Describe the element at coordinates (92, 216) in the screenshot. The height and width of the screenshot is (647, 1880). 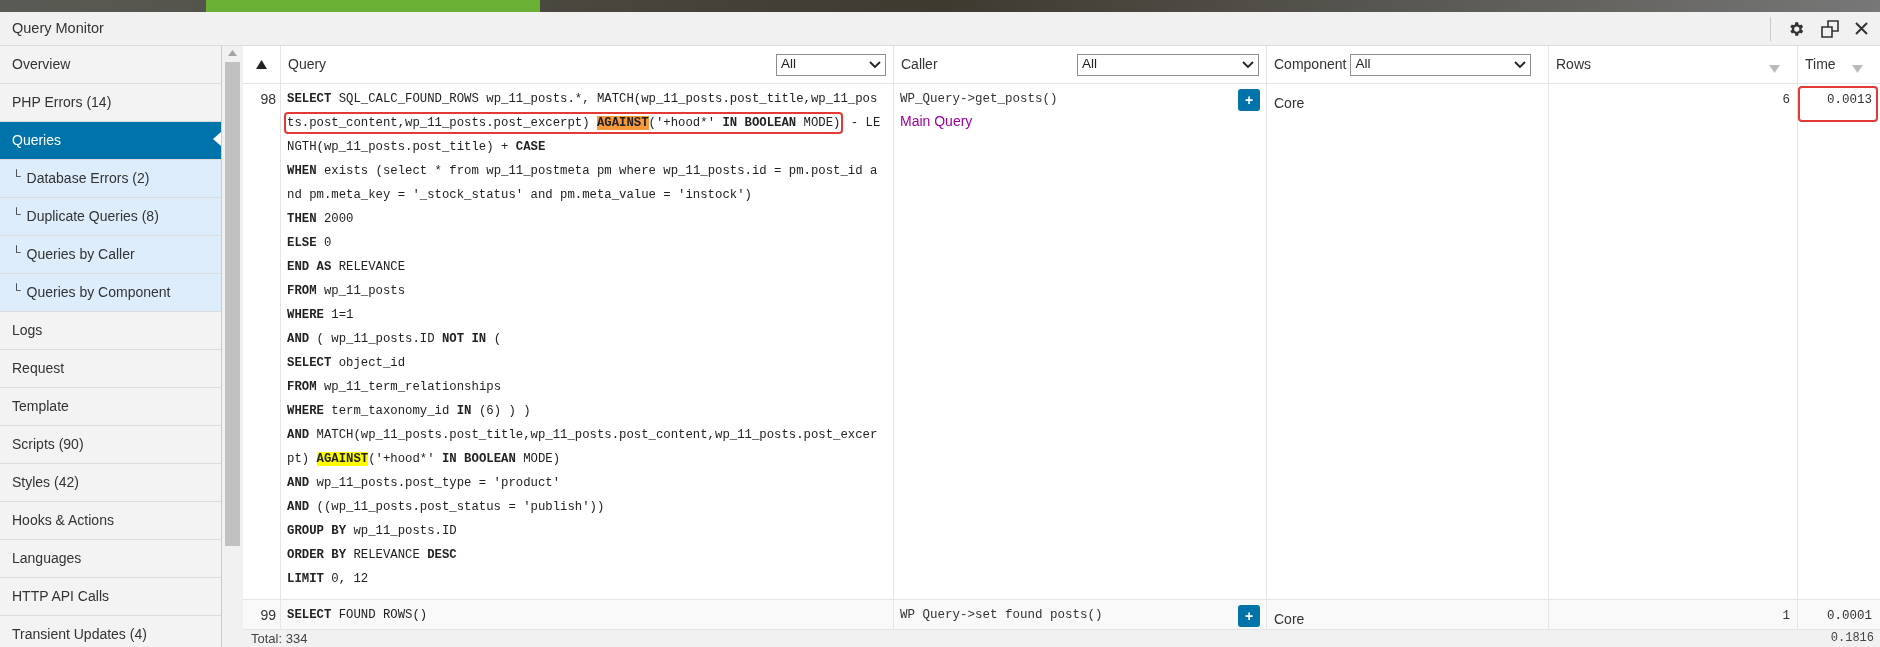
I see `sidebar-label: Duplicate Queries (8)` at that location.